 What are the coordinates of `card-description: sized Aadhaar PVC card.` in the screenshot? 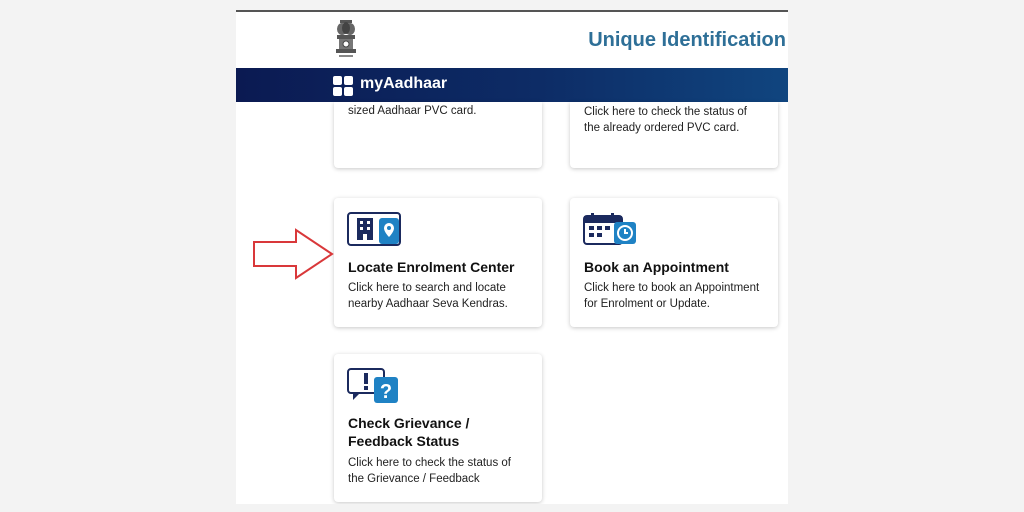 It's located at (412, 111).